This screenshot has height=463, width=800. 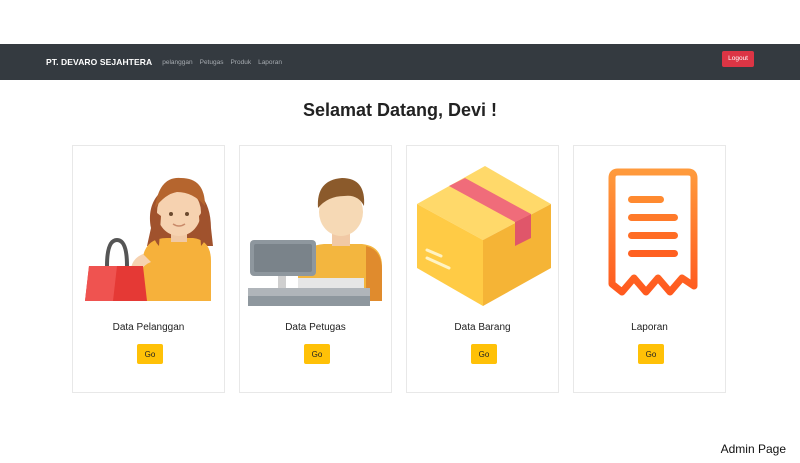 What do you see at coordinates (482, 327) in the screenshot?
I see `card-label: Data Barang` at bounding box center [482, 327].